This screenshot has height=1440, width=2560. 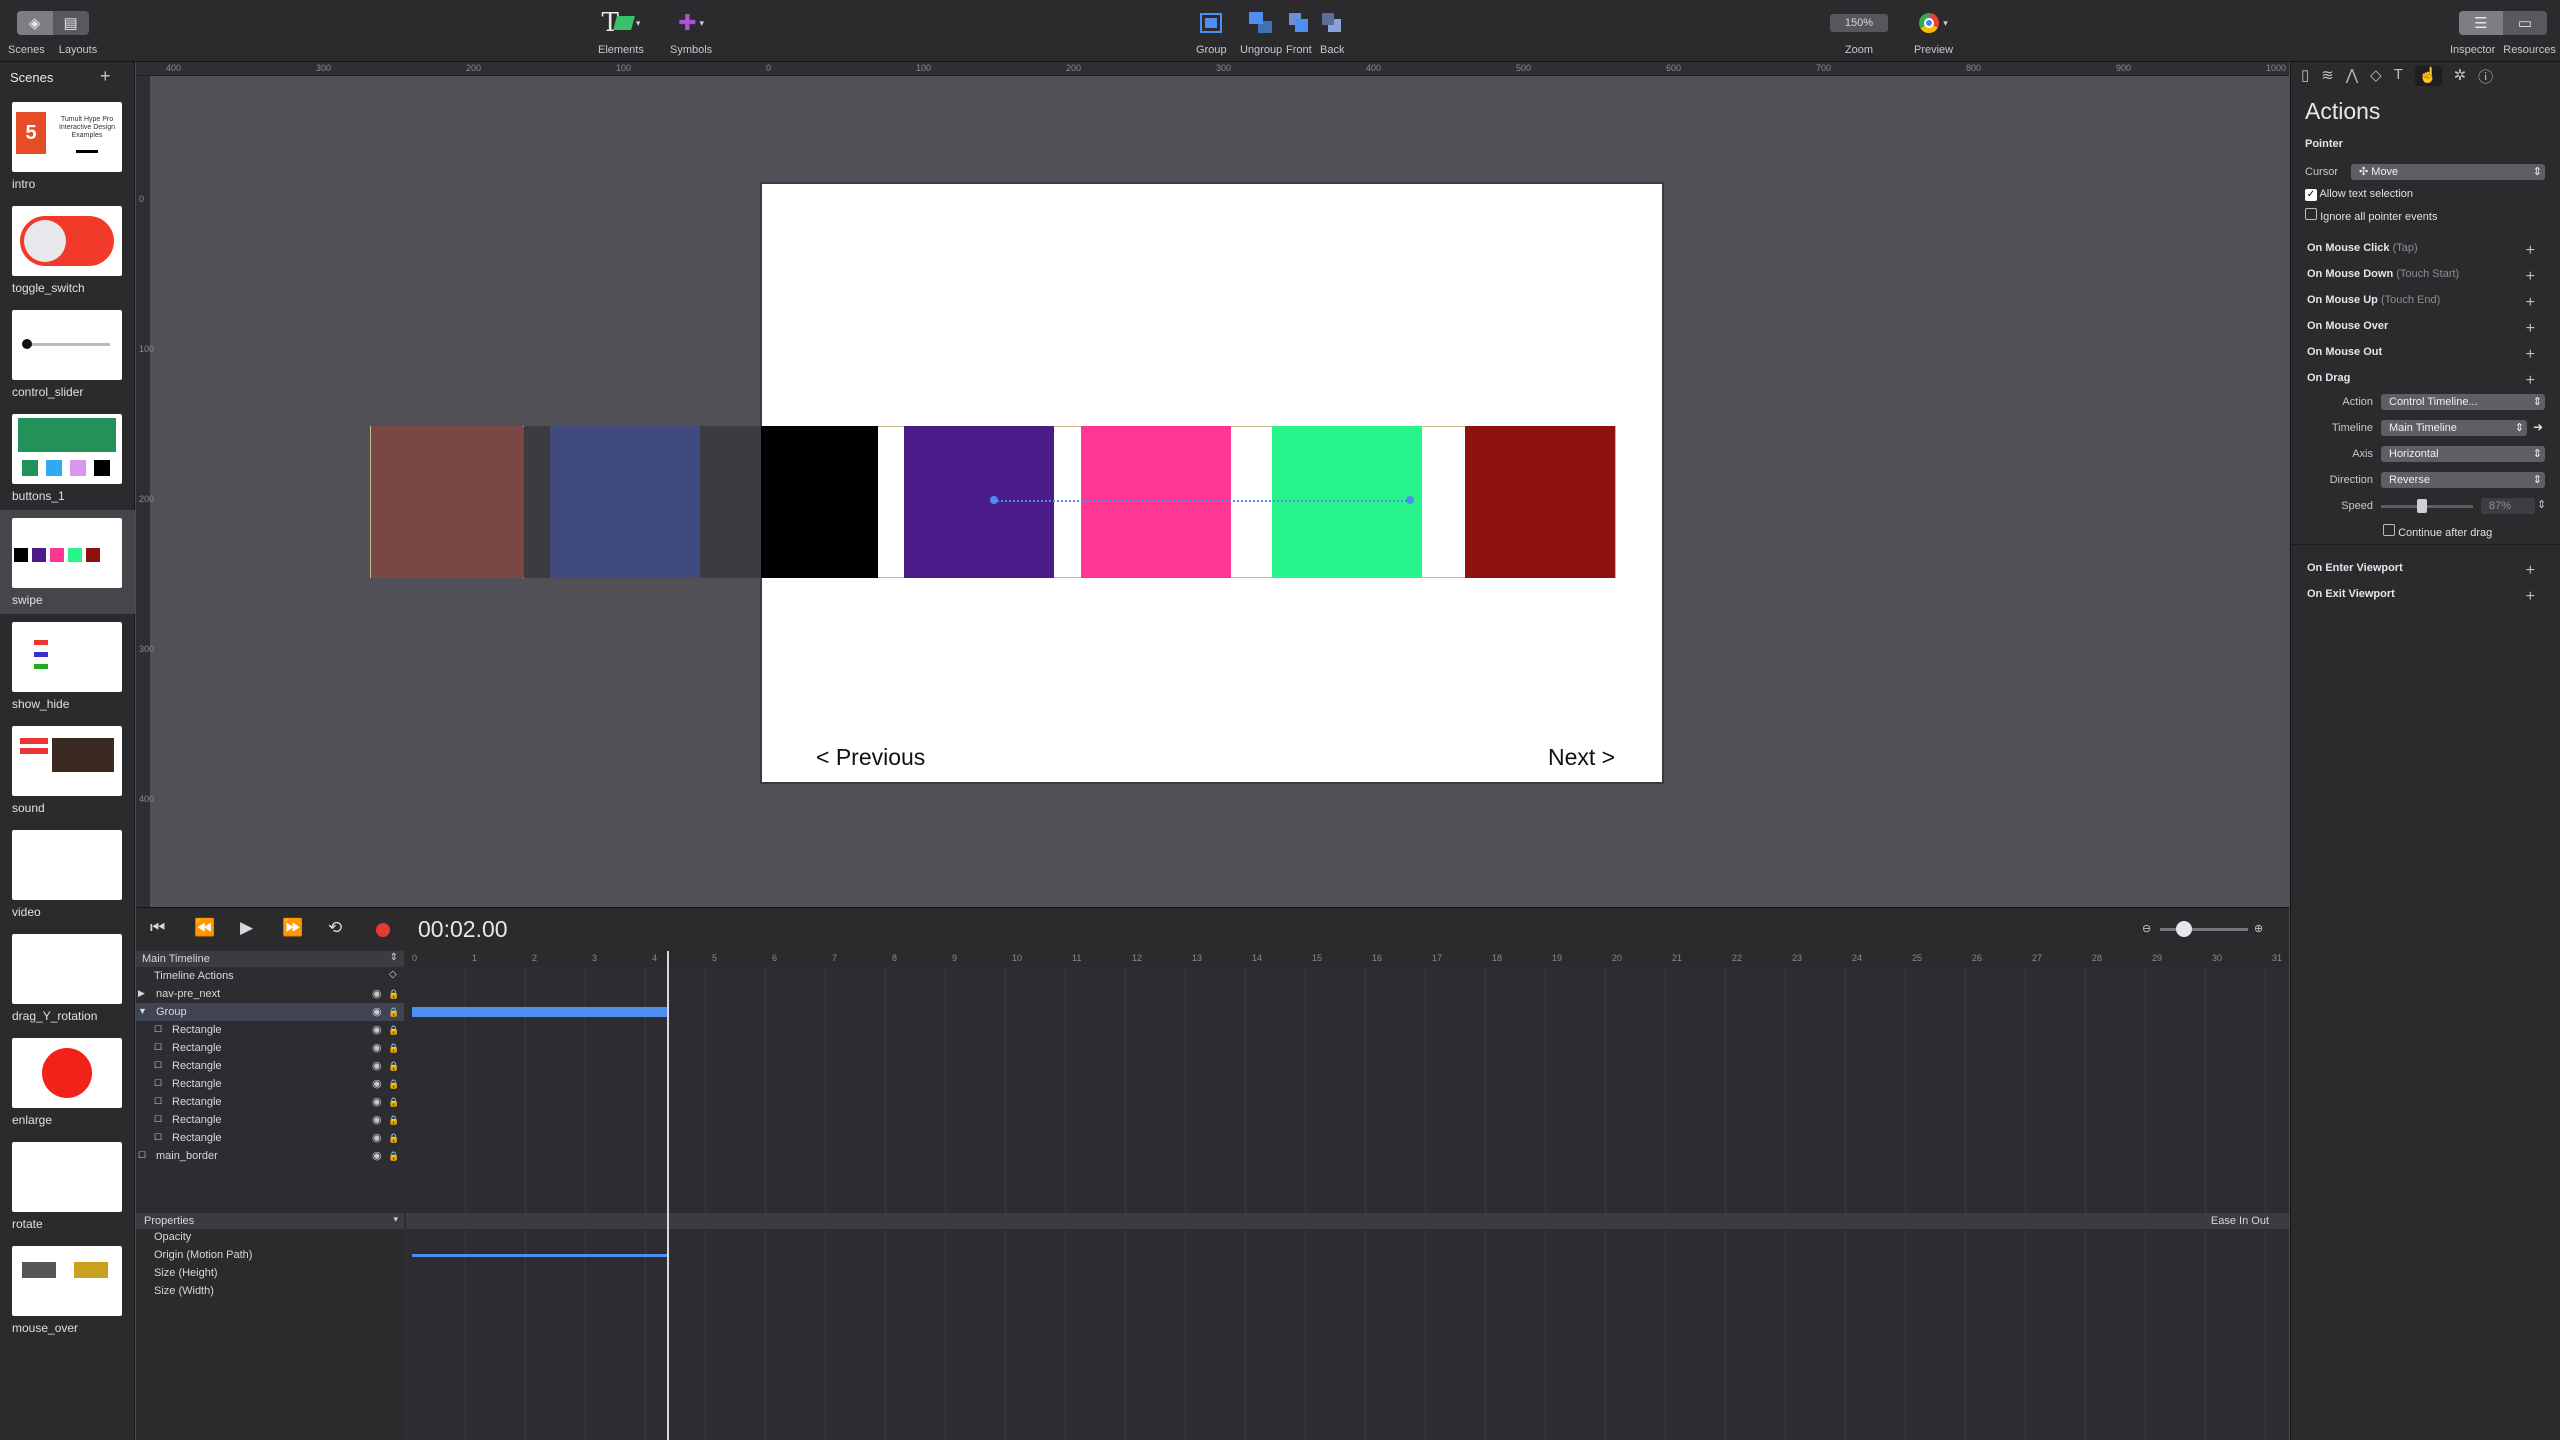 What do you see at coordinates (2448, 172) in the screenshot?
I see `cursor-select: ✣ Move ⇕` at bounding box center [2448, 172].